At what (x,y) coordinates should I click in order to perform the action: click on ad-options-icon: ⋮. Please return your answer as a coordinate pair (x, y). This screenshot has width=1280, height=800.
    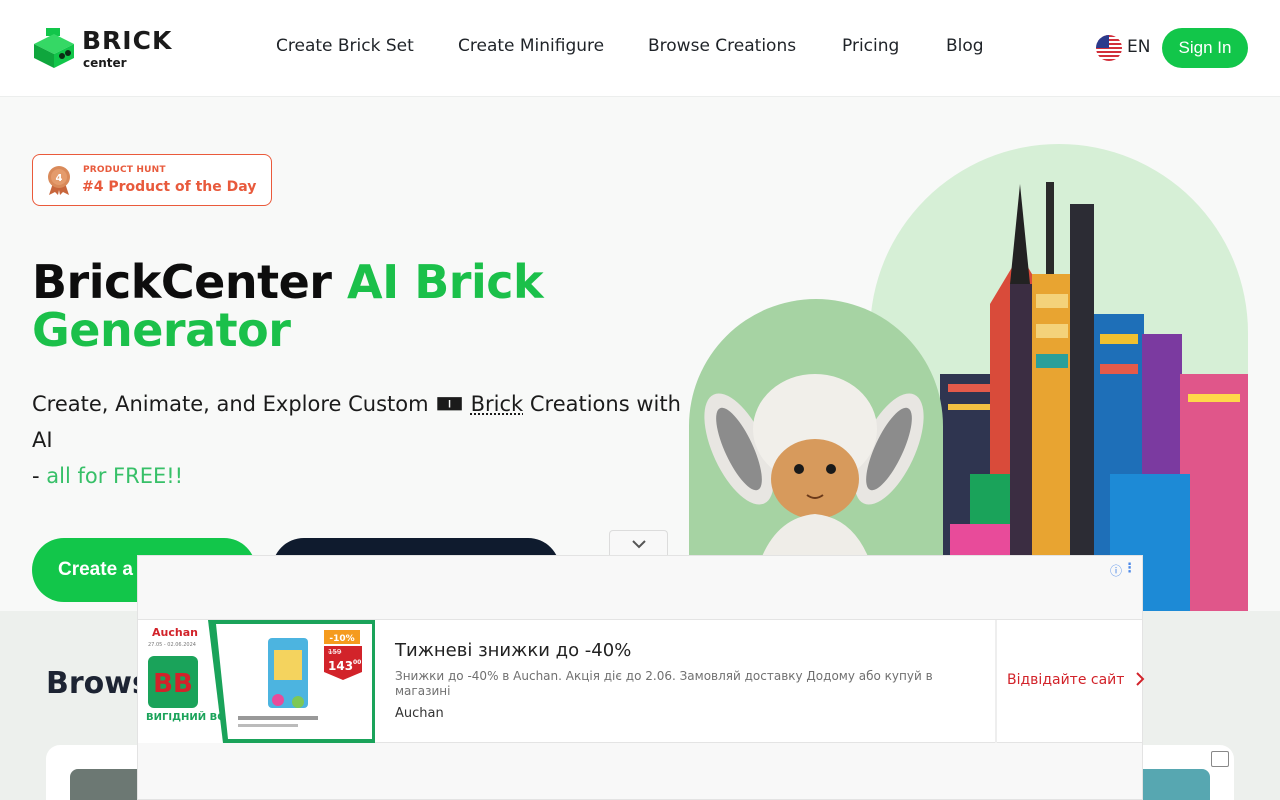
    Looking at the image, I should click on (1129, 568).